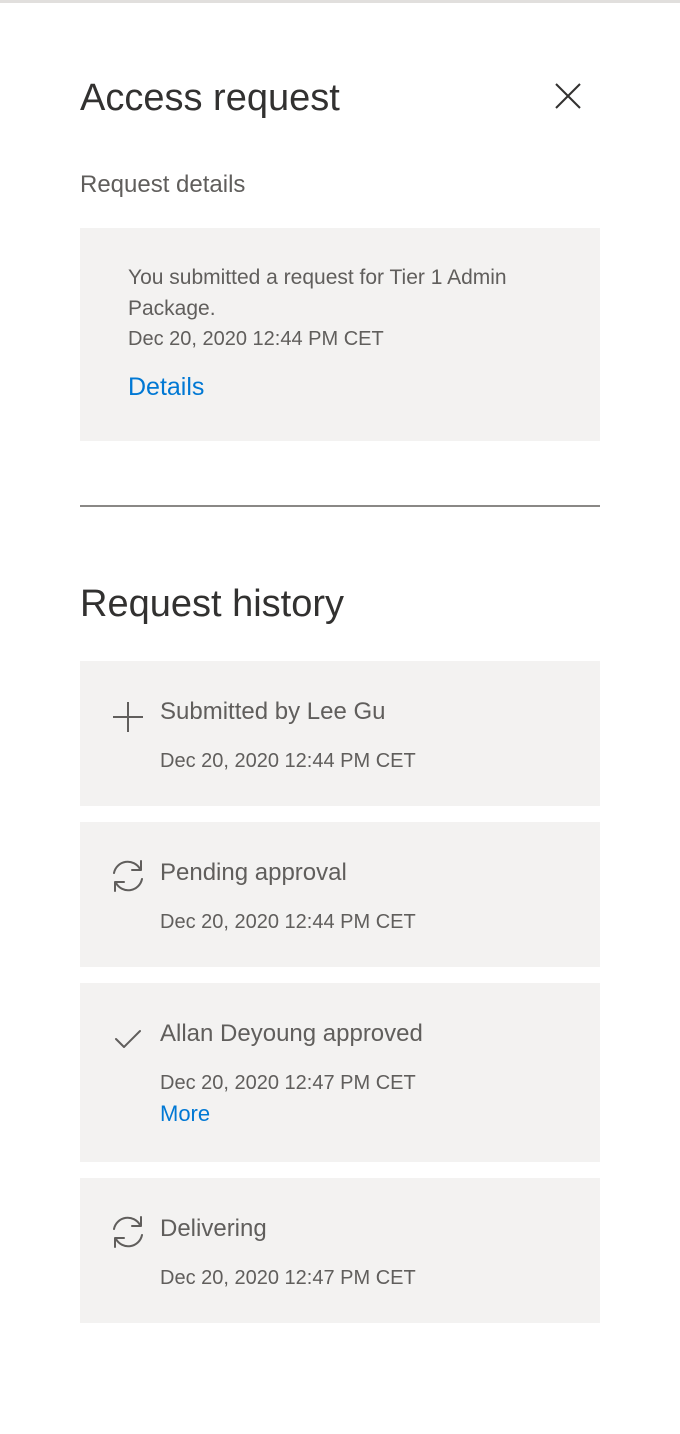 This screenshot has height=1434, width=680. What do you see at coordinates (253, 872) in the screenshot?
I see `history-item-label: Pending approval` at bounding box center [253, 872].